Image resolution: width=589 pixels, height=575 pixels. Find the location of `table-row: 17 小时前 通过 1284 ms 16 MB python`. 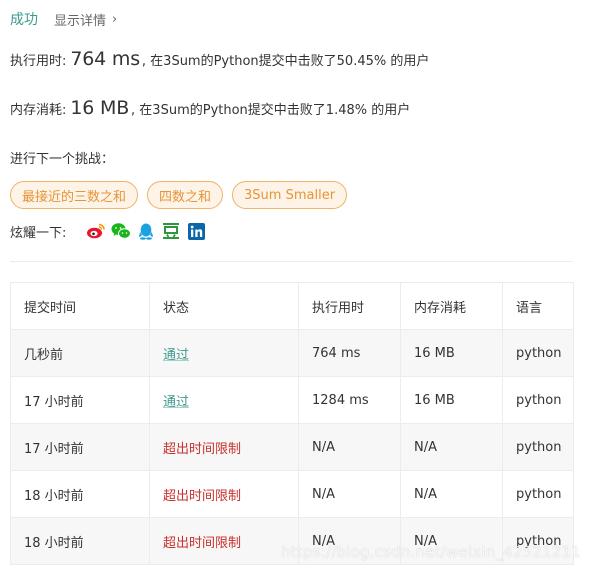

table-row: 17 小时前 通过 1284 ms 16 MB python is located at coordinates (292, 400).